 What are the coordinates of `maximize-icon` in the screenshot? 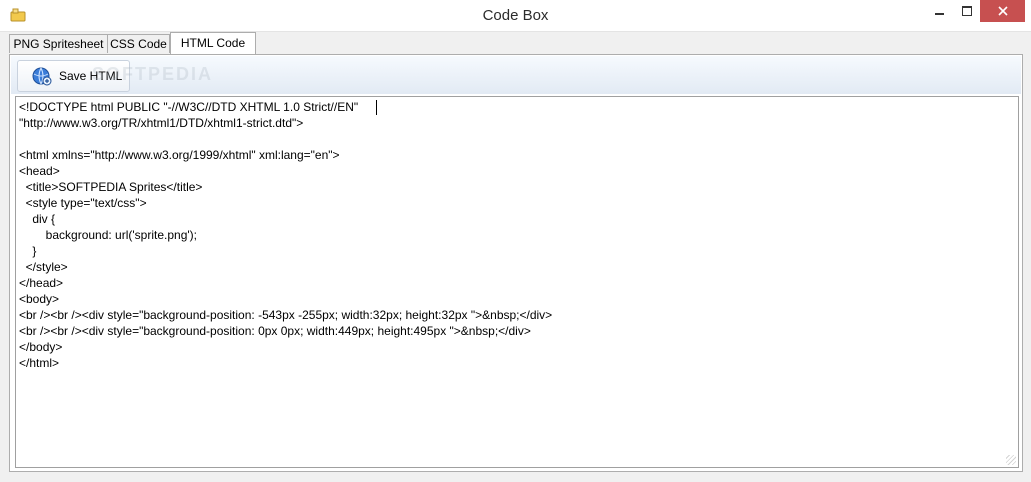 It's located at (966, 11).